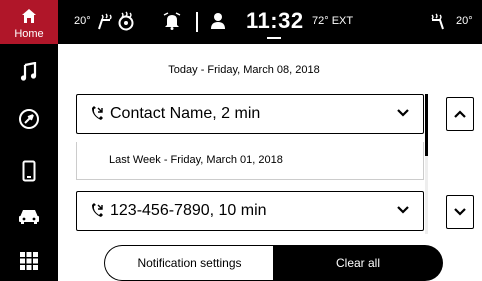 The image size is (482, 281). Describe the element at coordinates (126, 21) in the screenshot. I see `heated-steering-icon` at that location.